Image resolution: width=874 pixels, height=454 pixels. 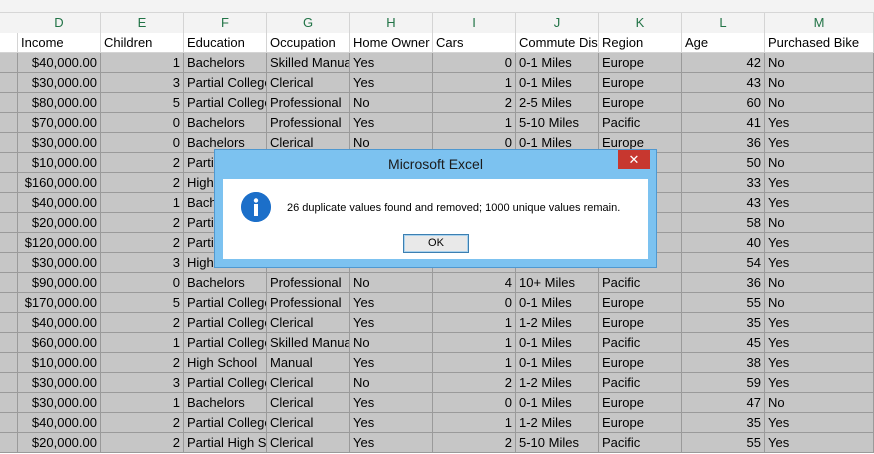 I want to click on table-cell: 2-5 Miles, so click(x=557, y=103).